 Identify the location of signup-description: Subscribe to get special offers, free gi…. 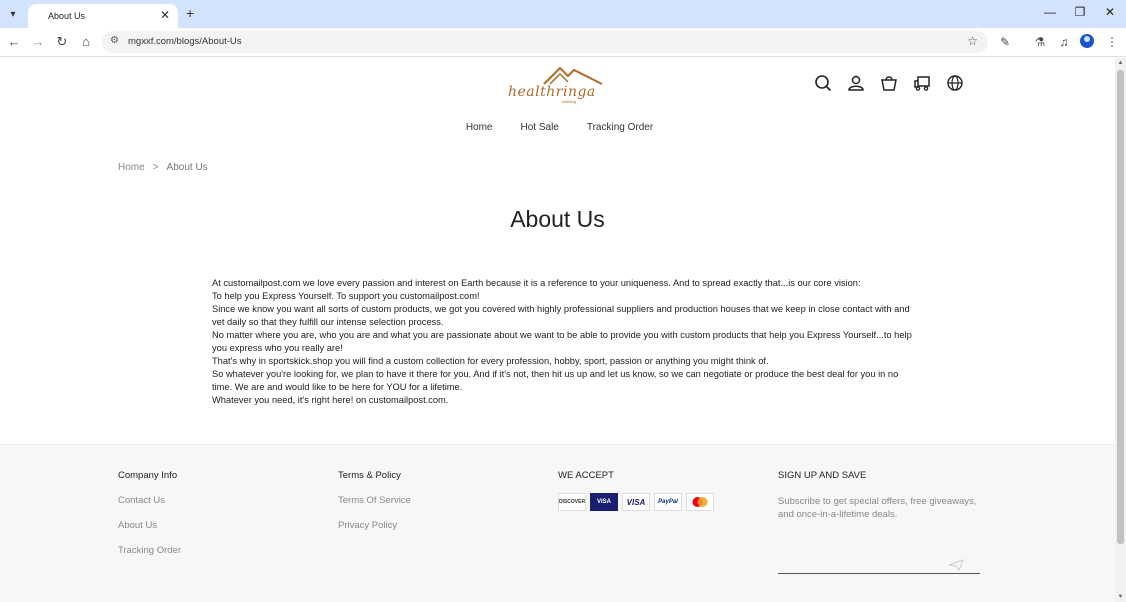
(877, 508).